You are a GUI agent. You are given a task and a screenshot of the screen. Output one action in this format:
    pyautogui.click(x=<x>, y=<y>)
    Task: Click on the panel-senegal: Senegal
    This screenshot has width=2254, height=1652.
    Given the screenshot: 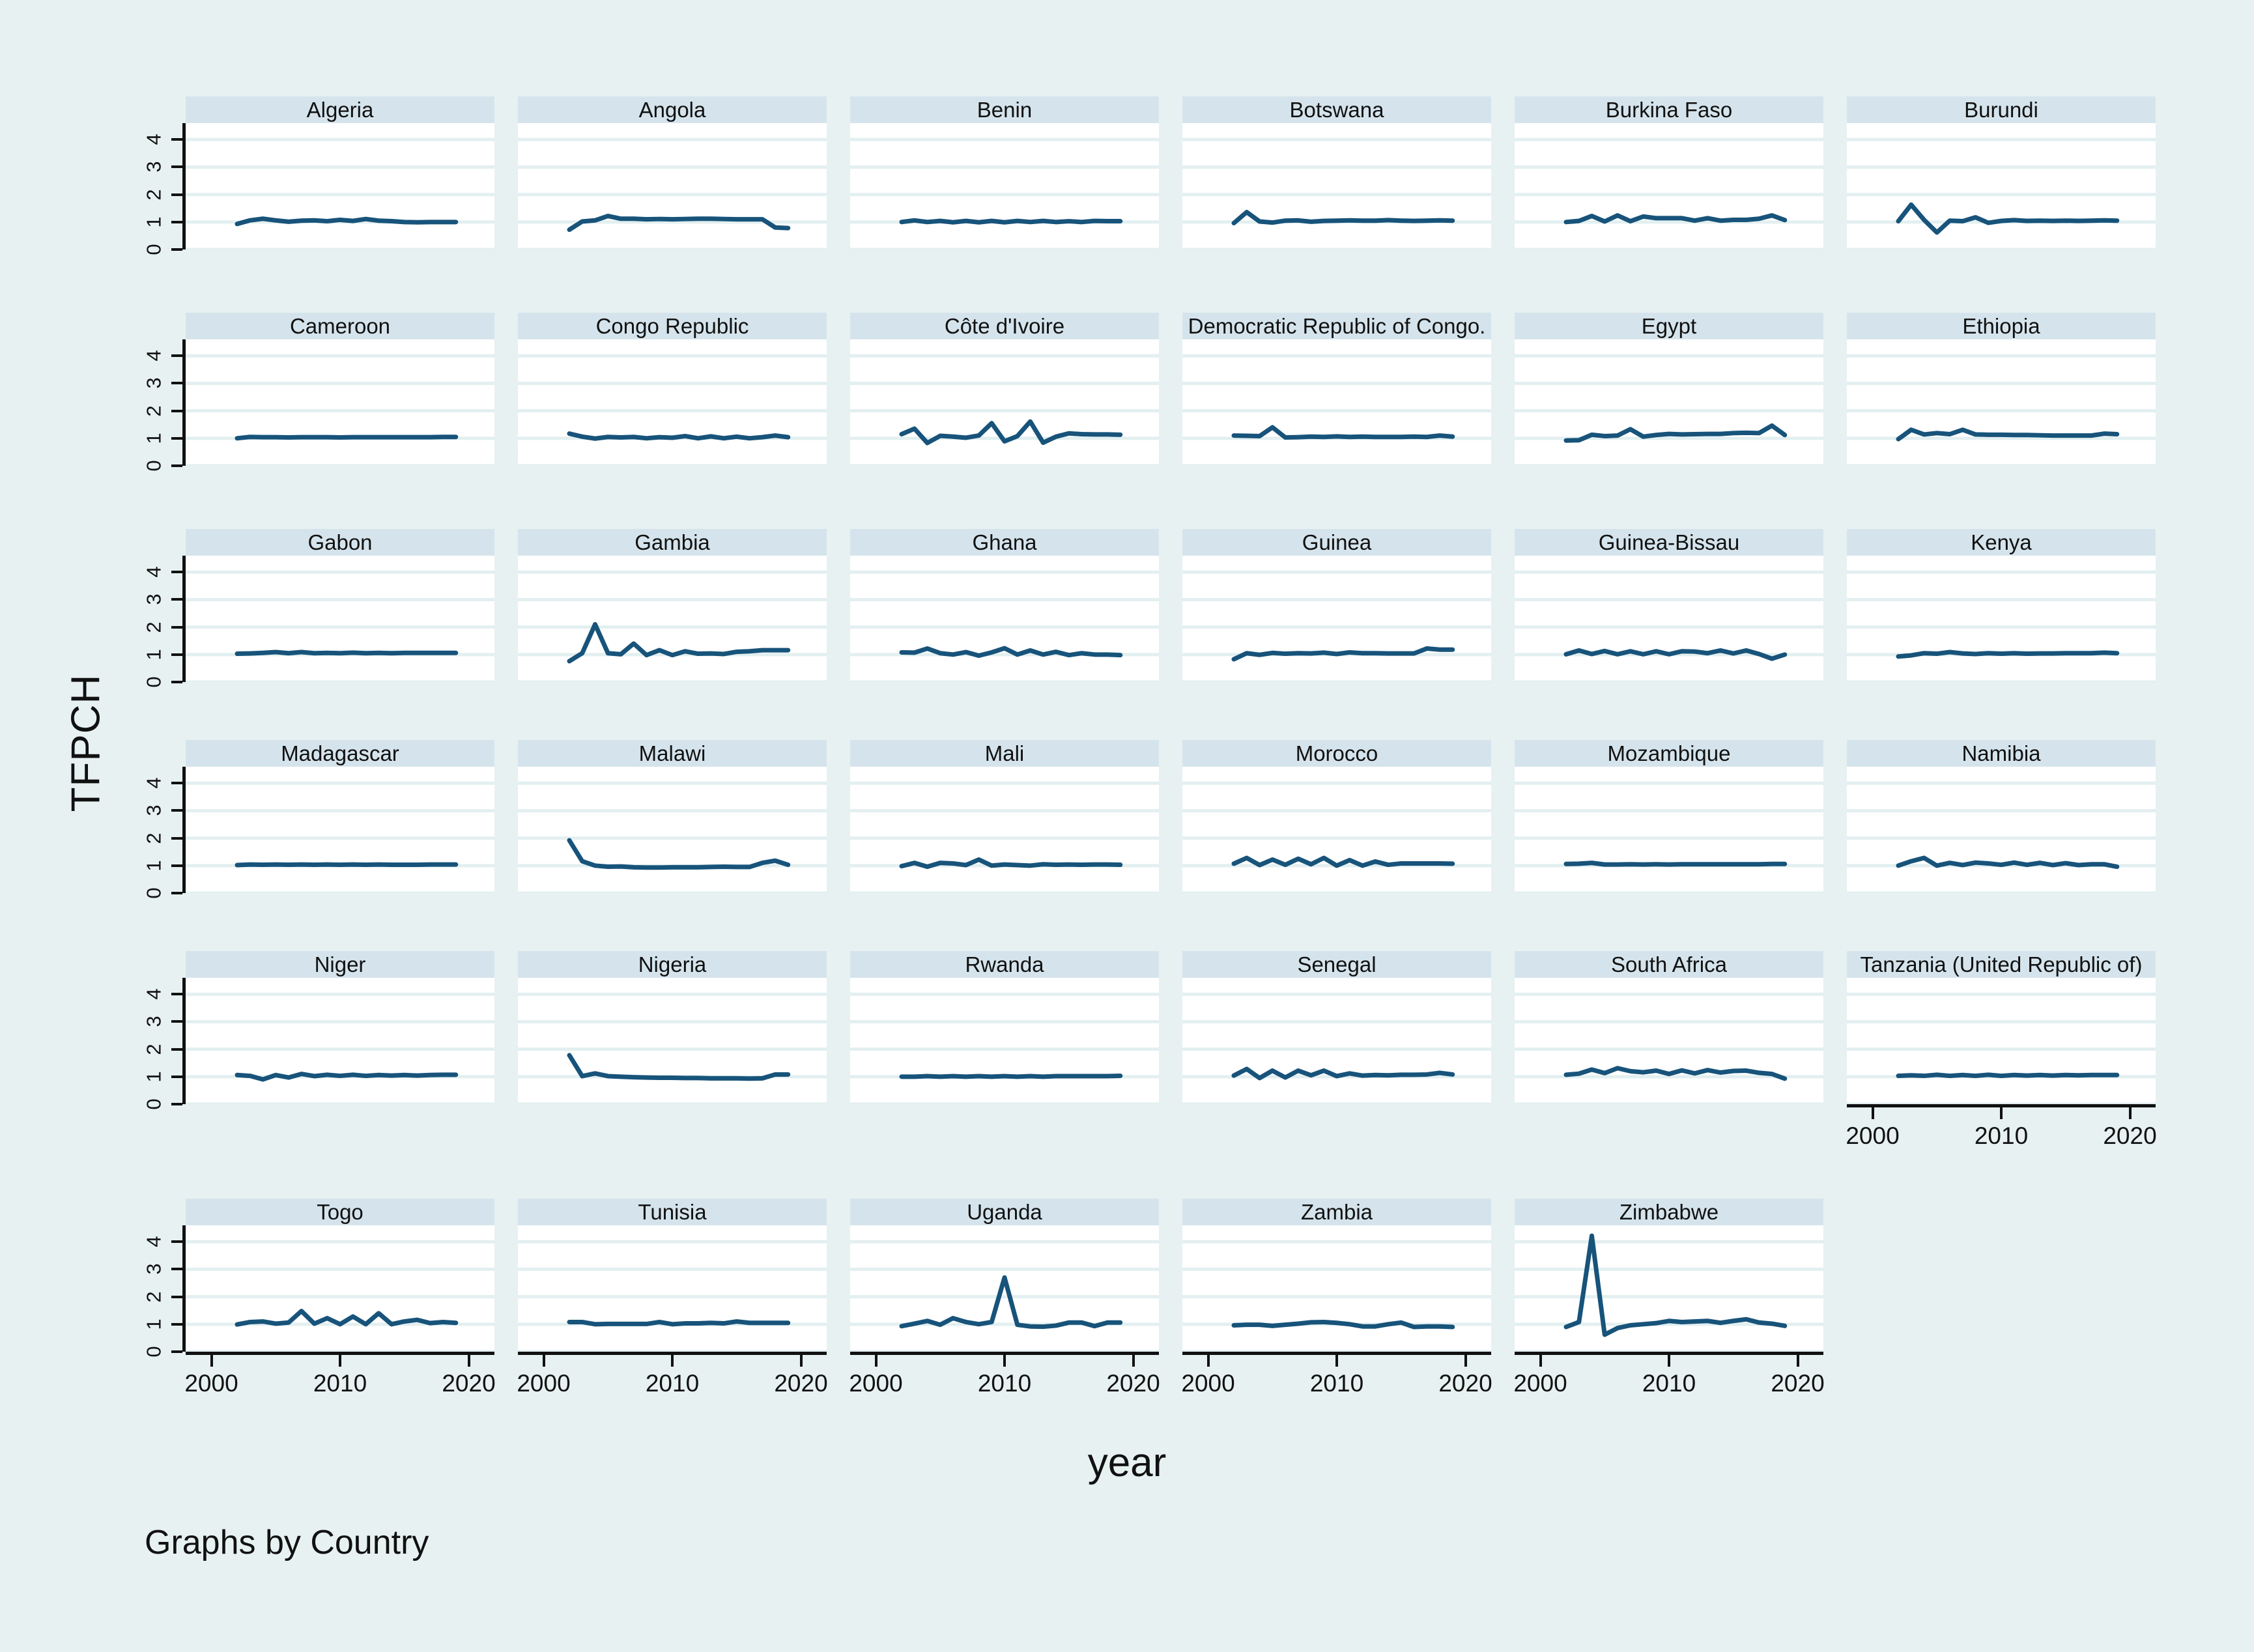 What is the action you would take?
    pyautogui.click(x=1336, y=1027)
    